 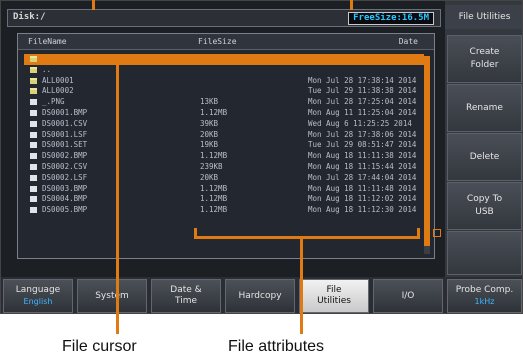 I want to click on top-callout-line-right, so click(x=351, y=5).